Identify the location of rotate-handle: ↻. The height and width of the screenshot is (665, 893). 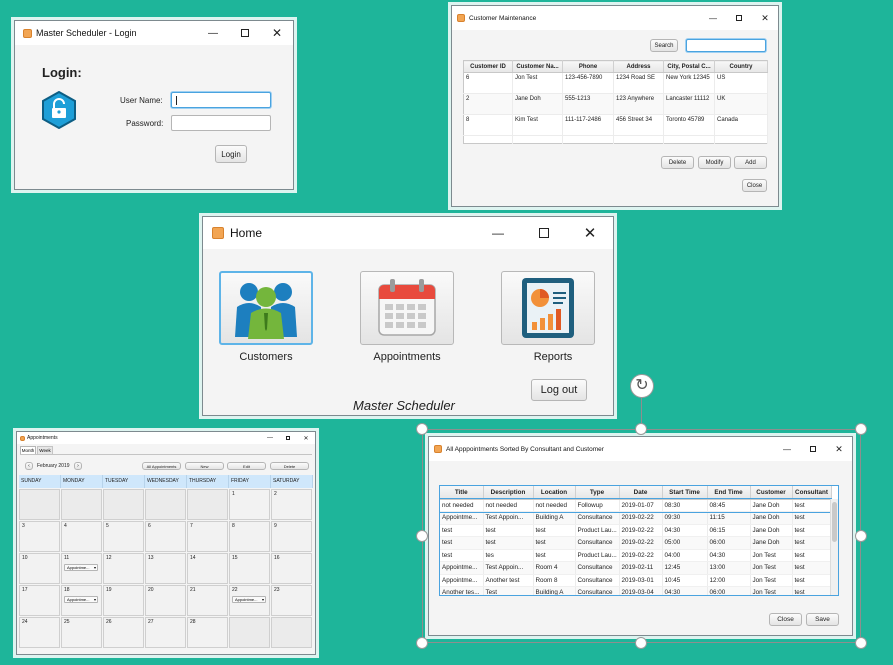
(642, 386).